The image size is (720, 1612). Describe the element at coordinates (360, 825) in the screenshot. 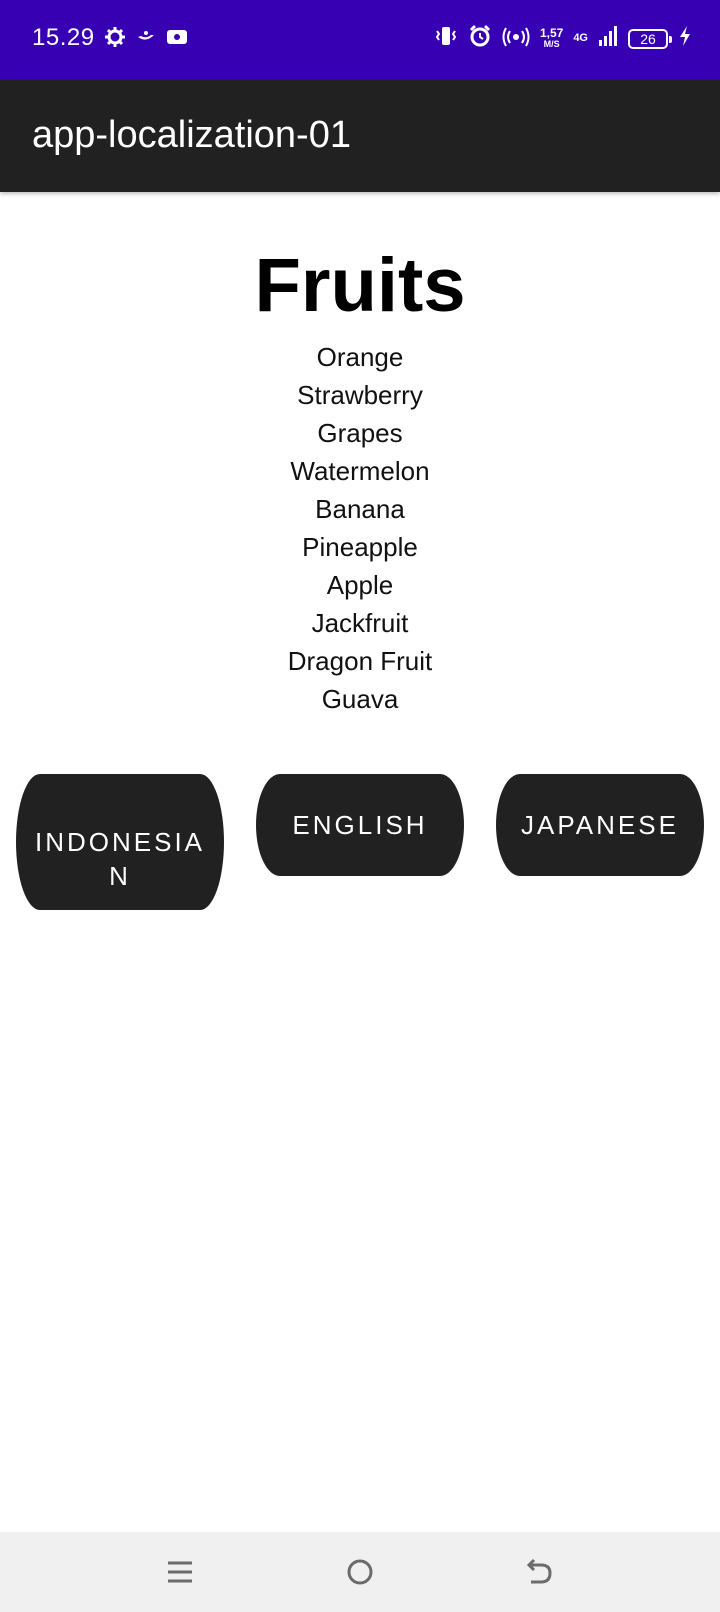

I see `english-button: ENGLISH` at that location.